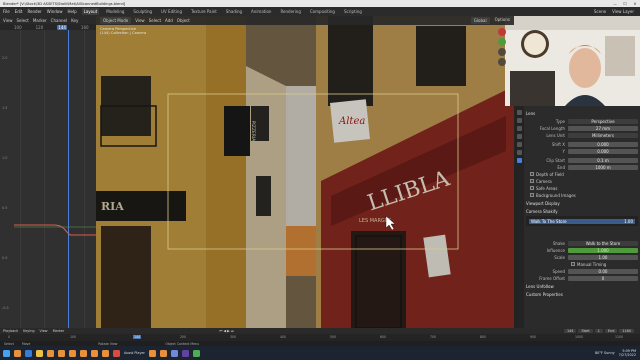  What do you see at coordinates (625, 4) in the screenshot?
I see `maximize-button: ☐` at bounding box center [625, 4].